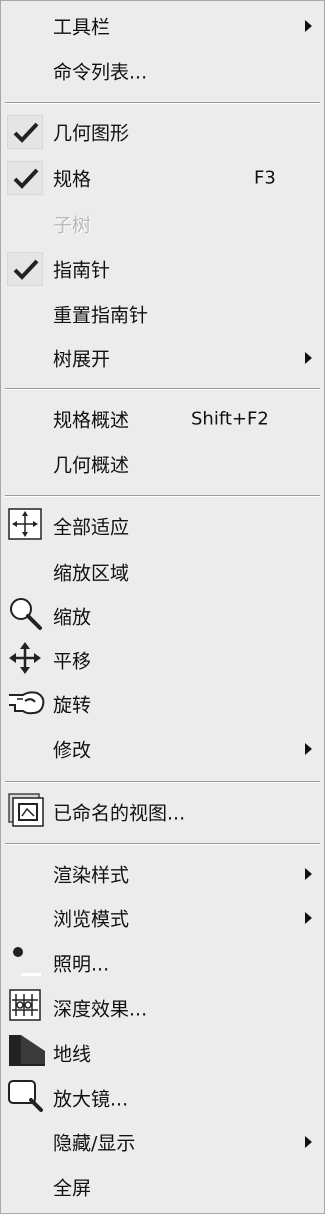  I want to click on menu-item-label: 工具栏, so click(82, 27).